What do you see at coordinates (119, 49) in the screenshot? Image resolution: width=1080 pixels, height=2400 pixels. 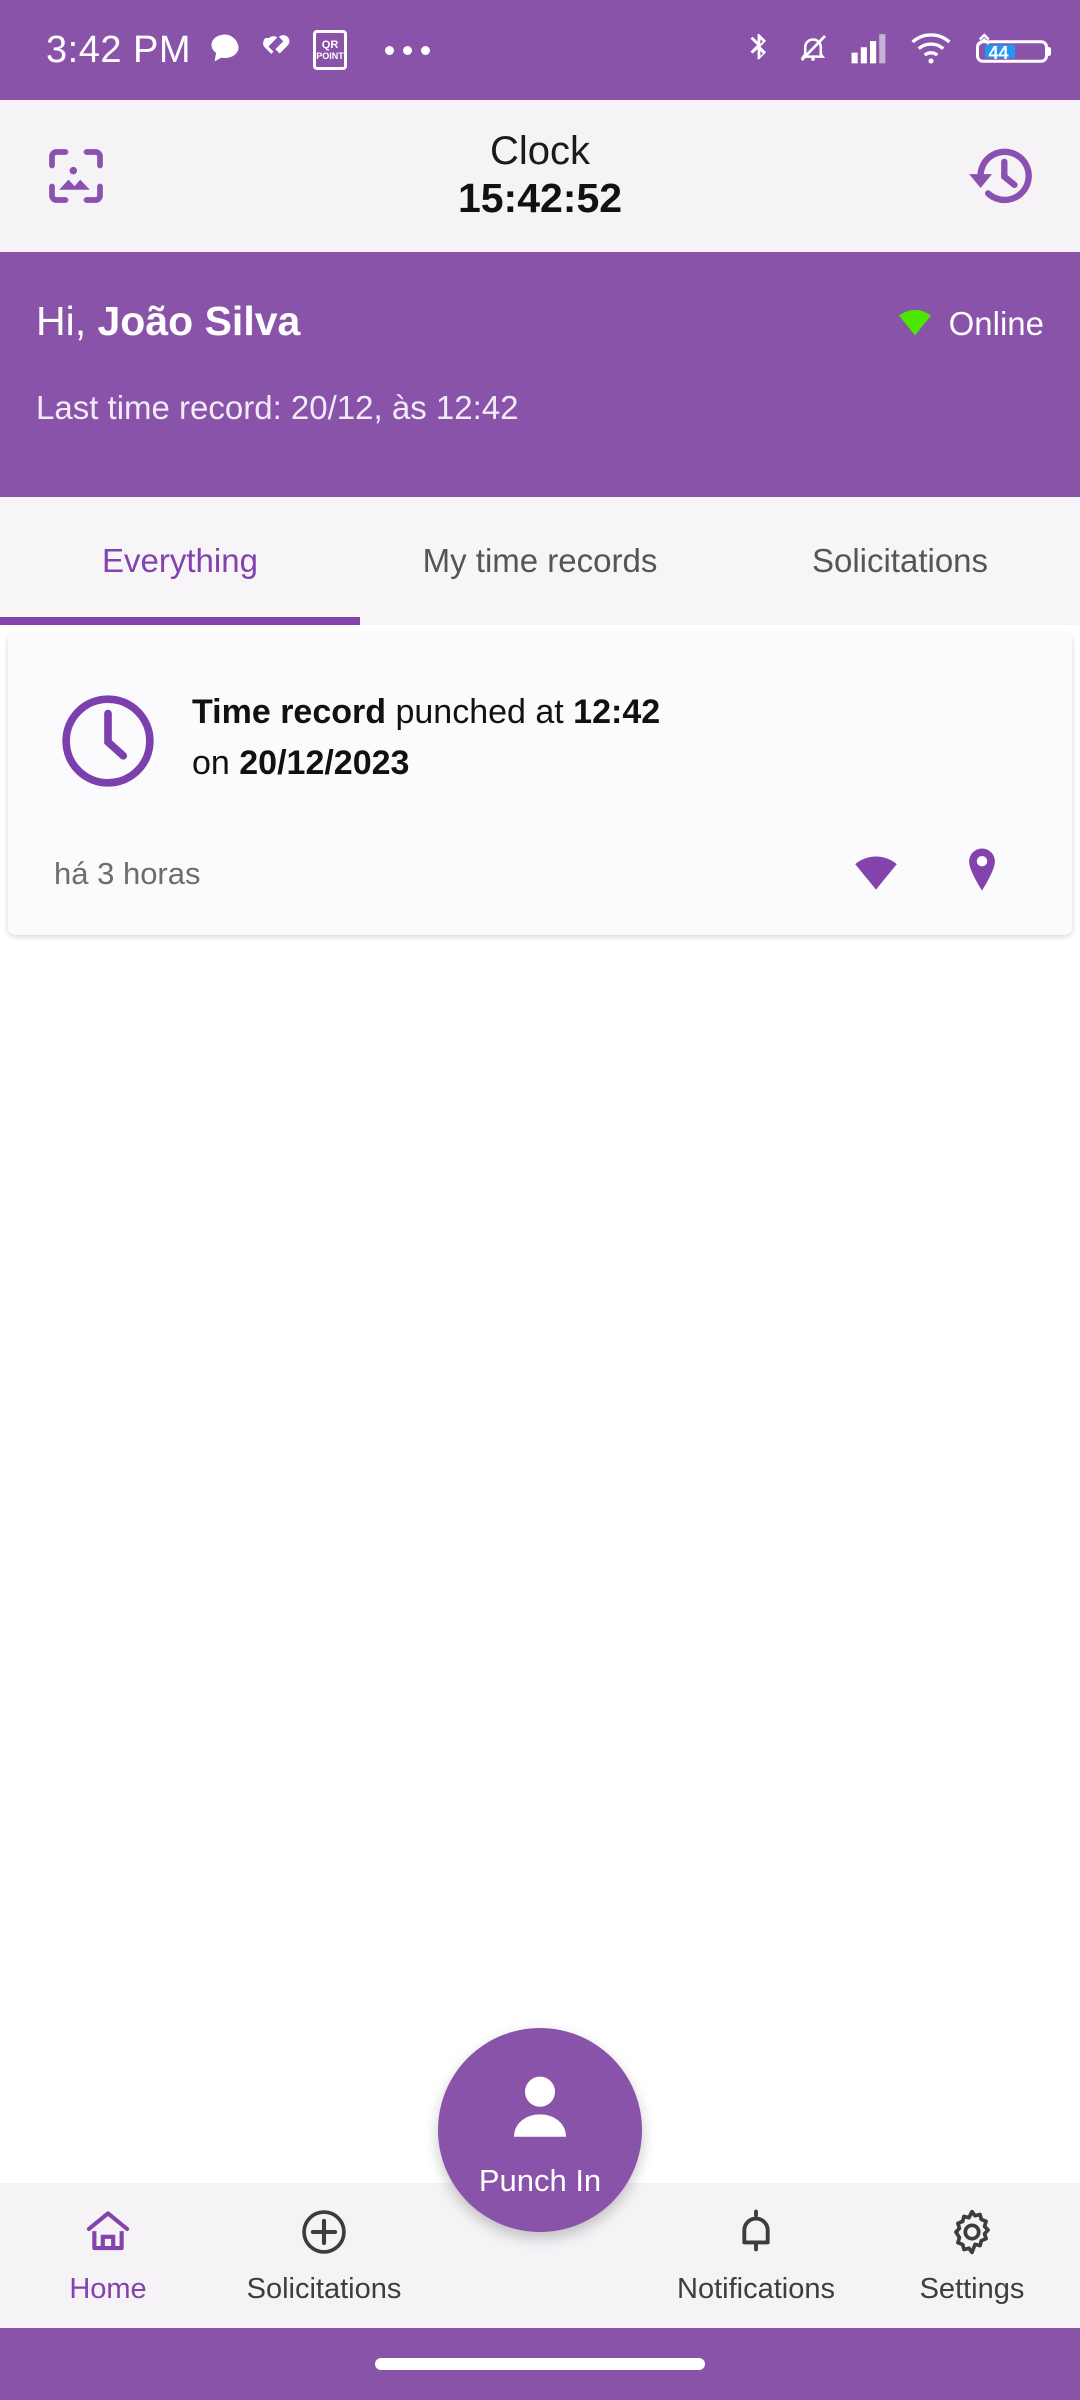 I see `status-bar-clock: 3:42 PM` at bounding box center [119, 49].